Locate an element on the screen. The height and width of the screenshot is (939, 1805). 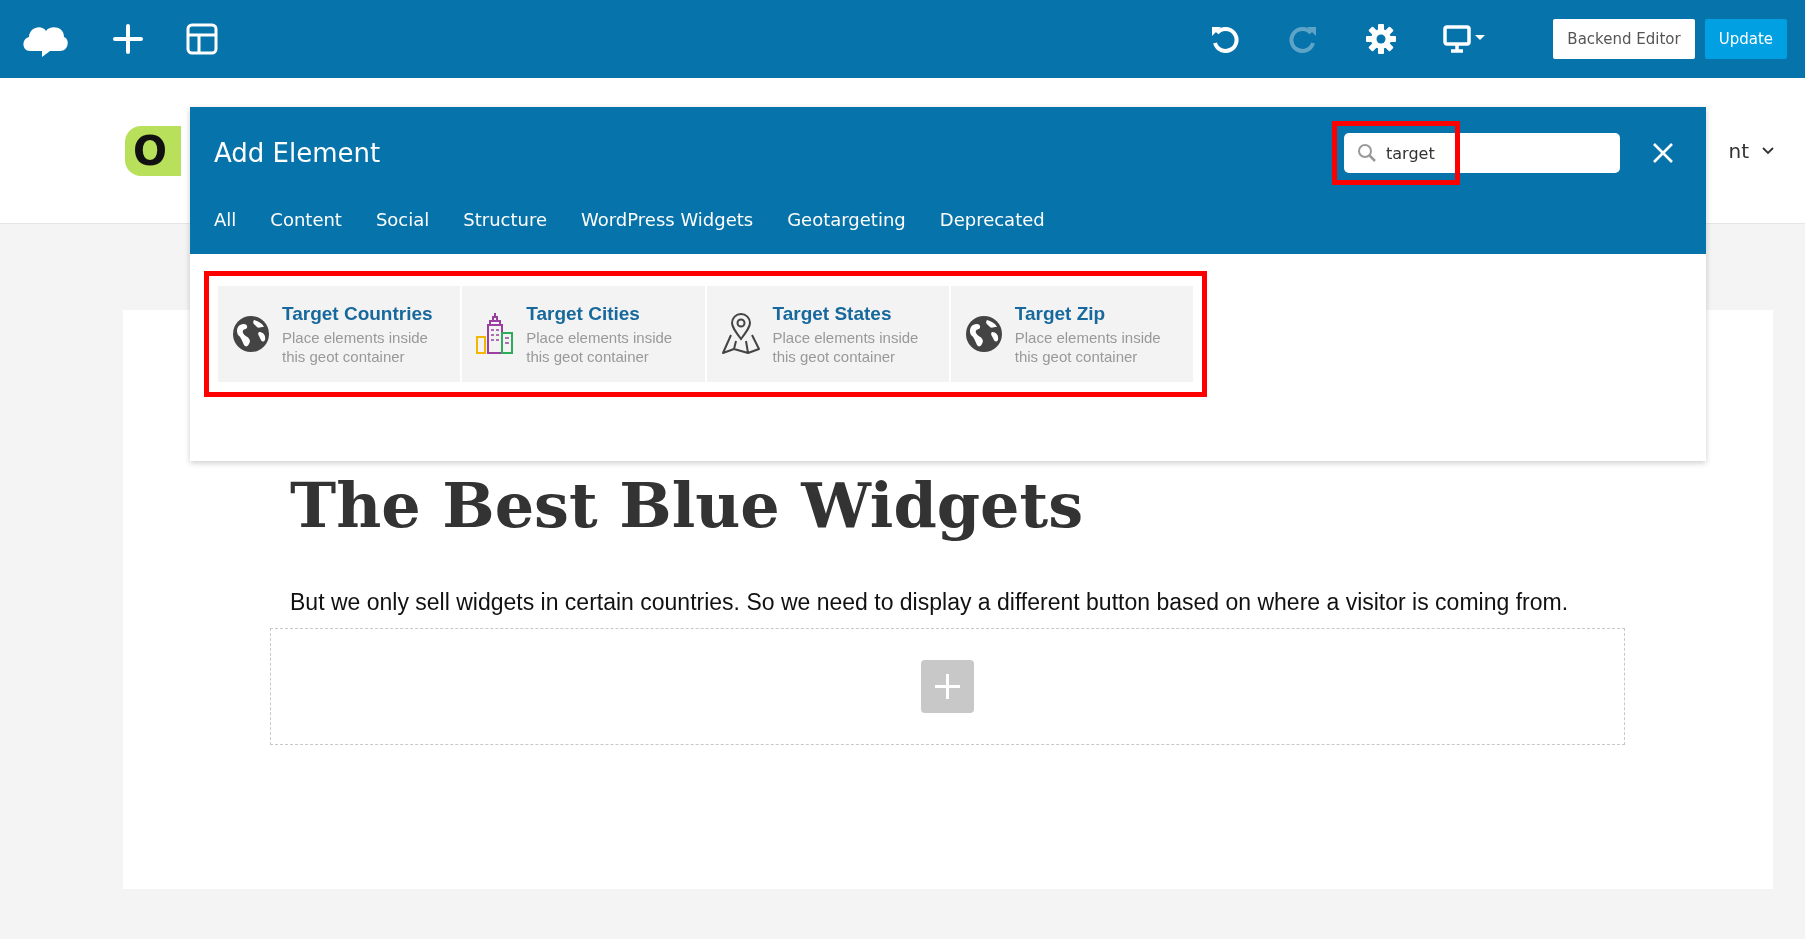
element-card: Target Zip Place elements inside this geot container is located at coordinates (1071, 334).